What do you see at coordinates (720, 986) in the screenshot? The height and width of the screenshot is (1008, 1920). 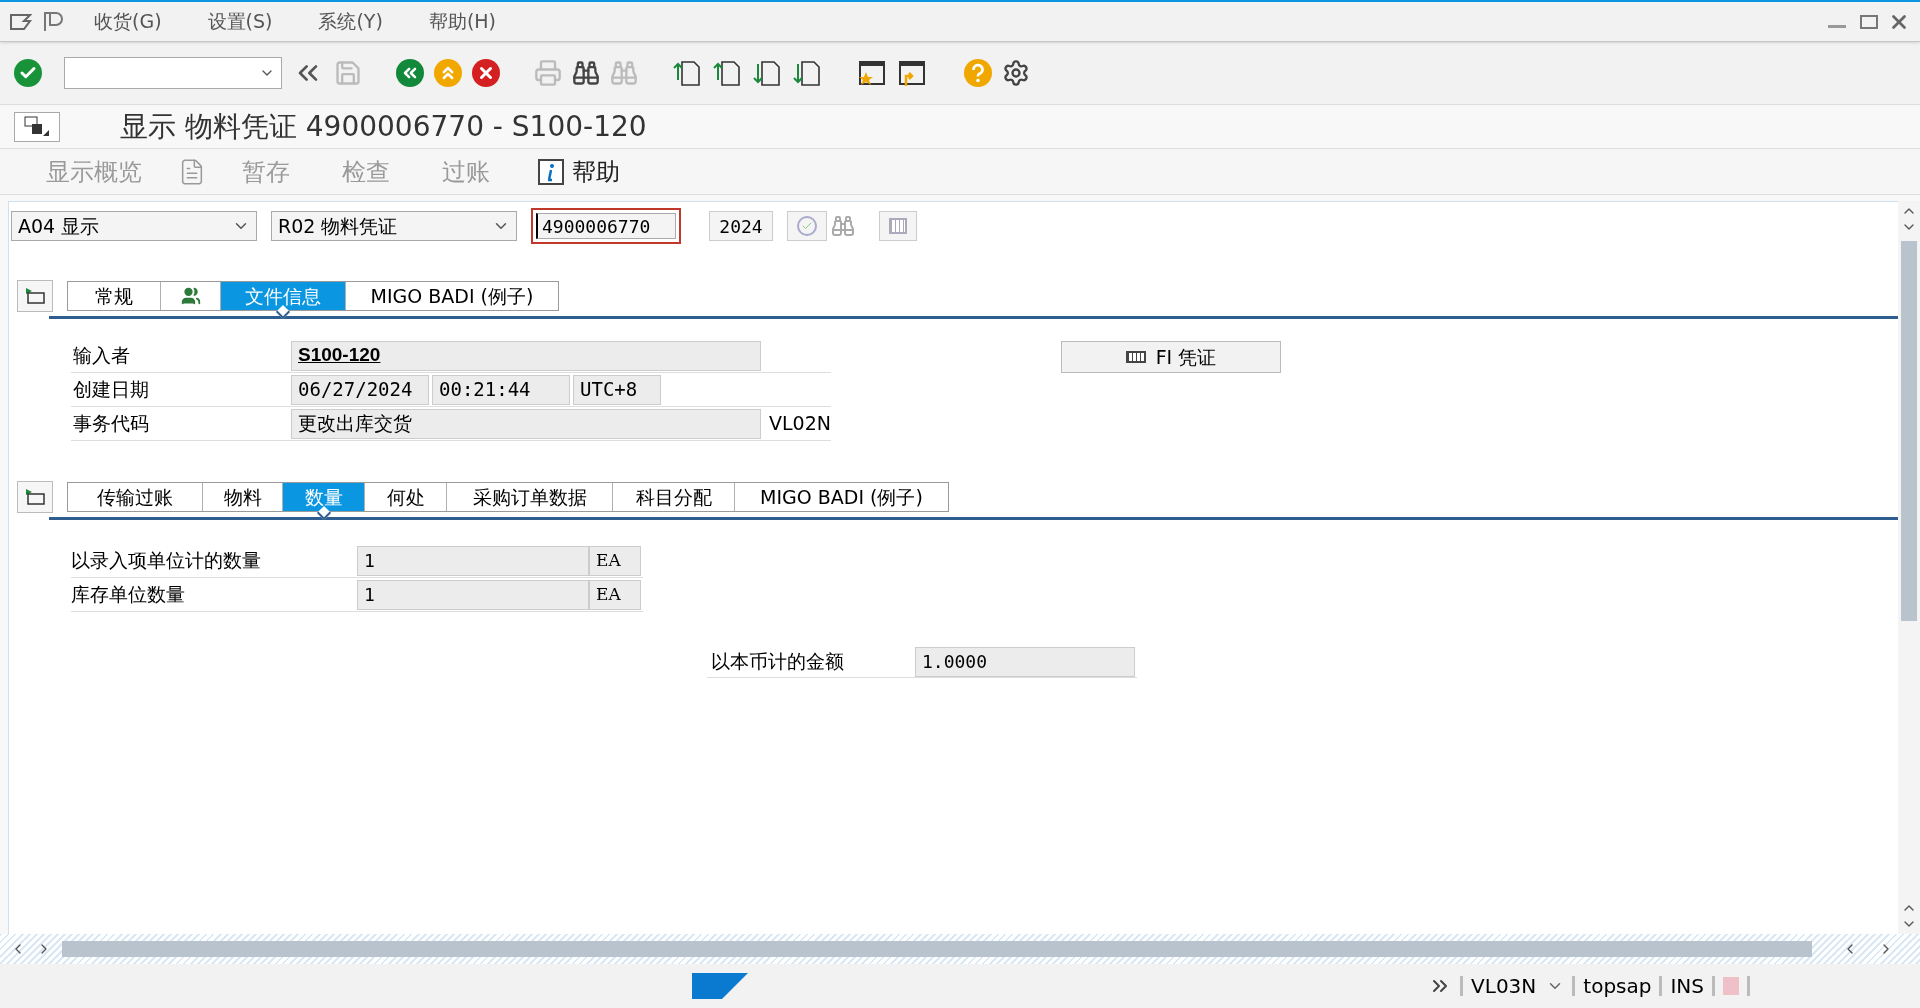 I see `logo-icon` at bounding box center [720, 986].